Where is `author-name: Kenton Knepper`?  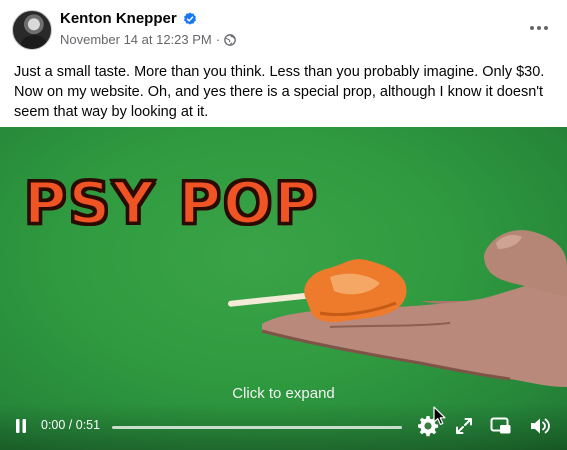
author-name: Kenton Knepper is located at coordinates (118, 18).